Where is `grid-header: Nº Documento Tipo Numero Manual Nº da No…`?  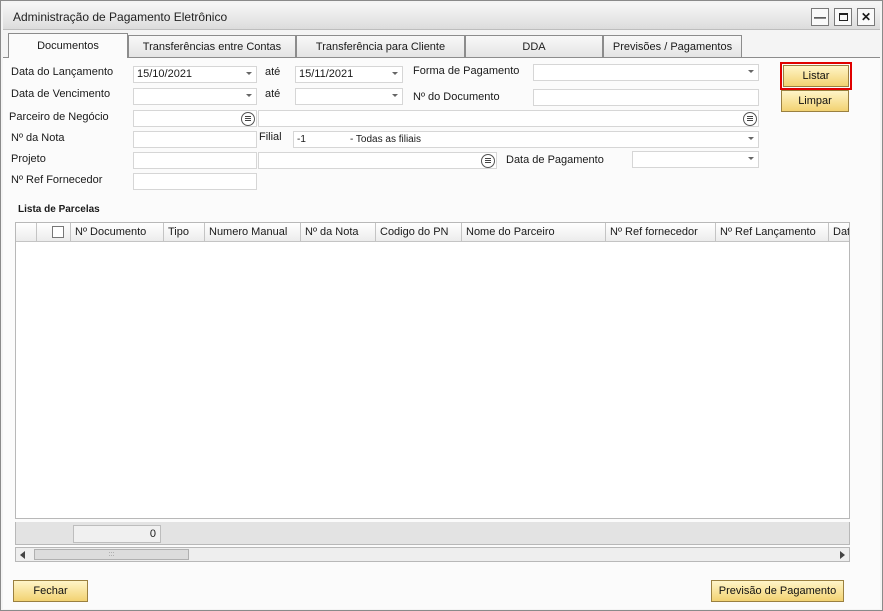
grid-header: Nº Documento Tipo Numero Manual Nº da No… is located at coordinates (432, 232).